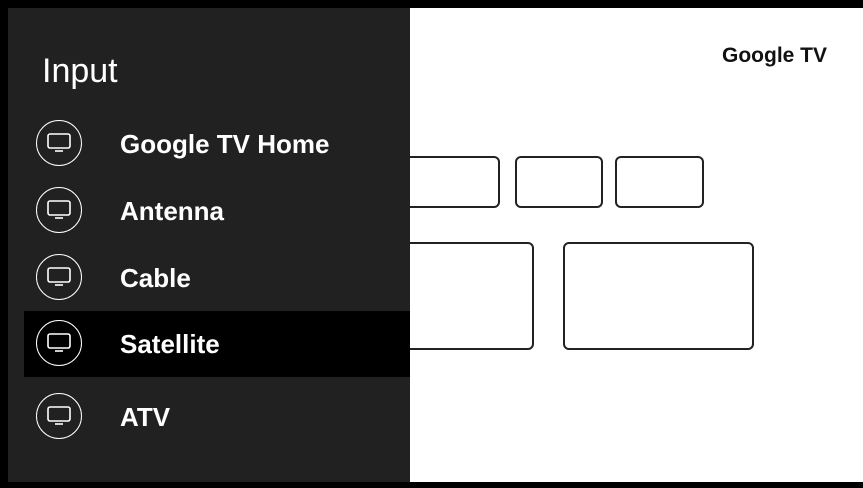  What do you see at coordinates (217, 417) in the screenshot?
I see `input-item-atv: ATV` at bounding box center [217, 417].